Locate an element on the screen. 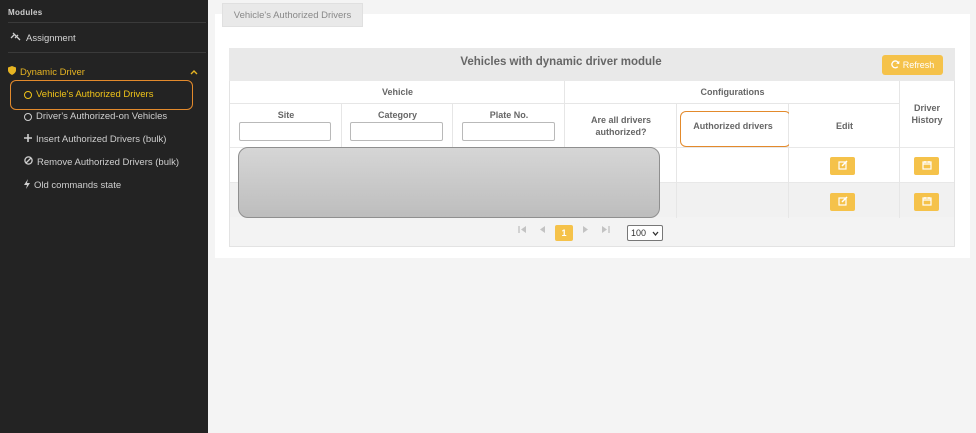  sidebar-item-label: Old commands state is located at coordinates (78, 185).